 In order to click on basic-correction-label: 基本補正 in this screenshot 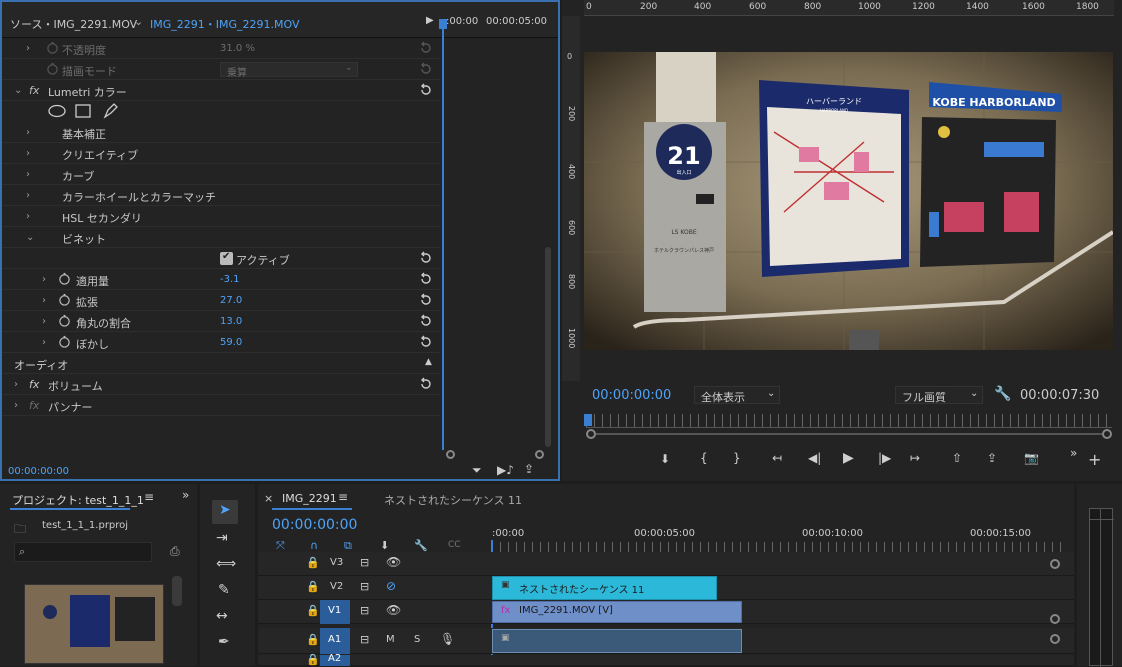, I will do `click(84, 134)`.